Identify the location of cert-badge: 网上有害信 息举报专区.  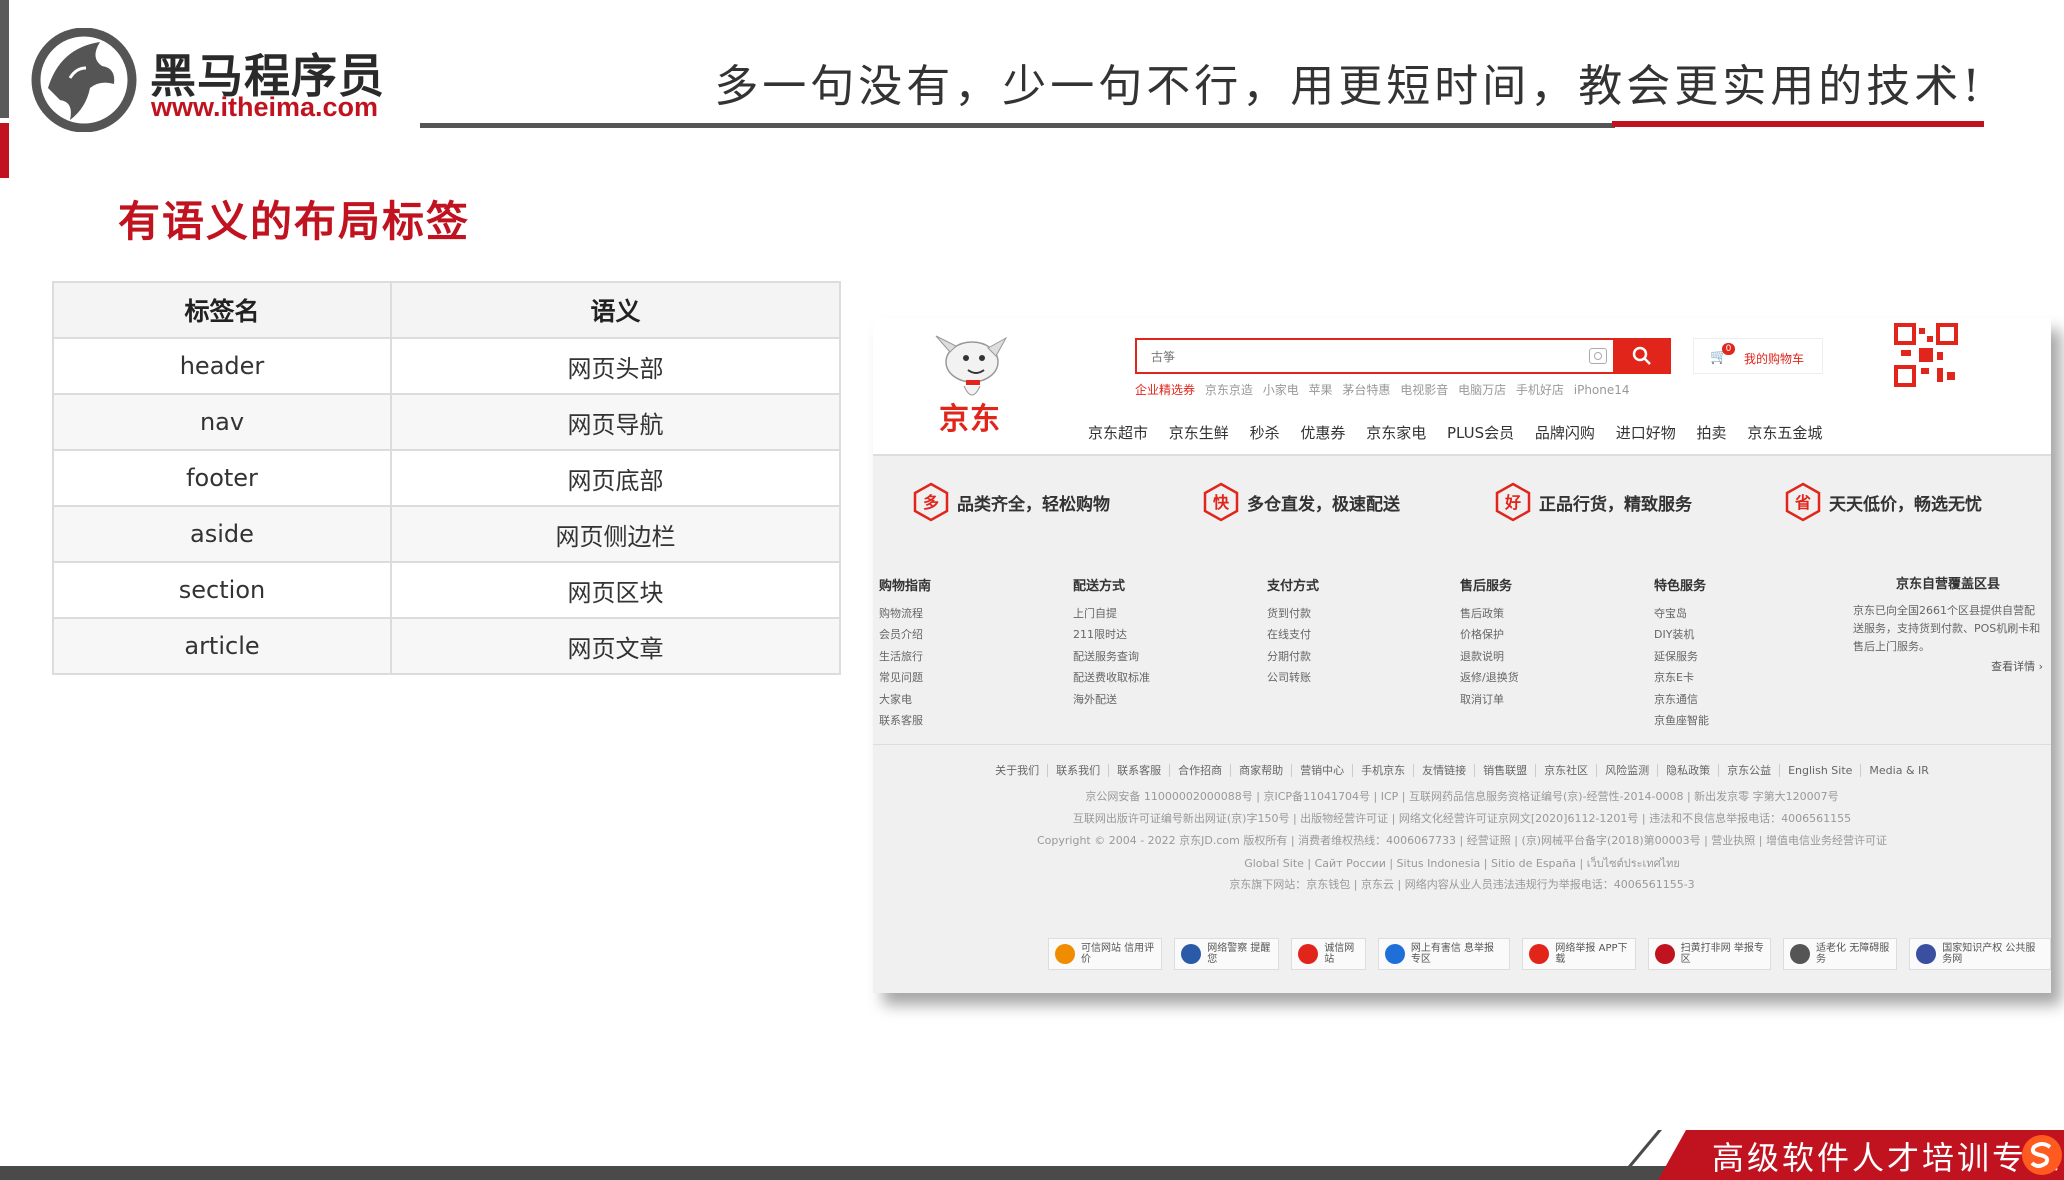
(1444, 954).